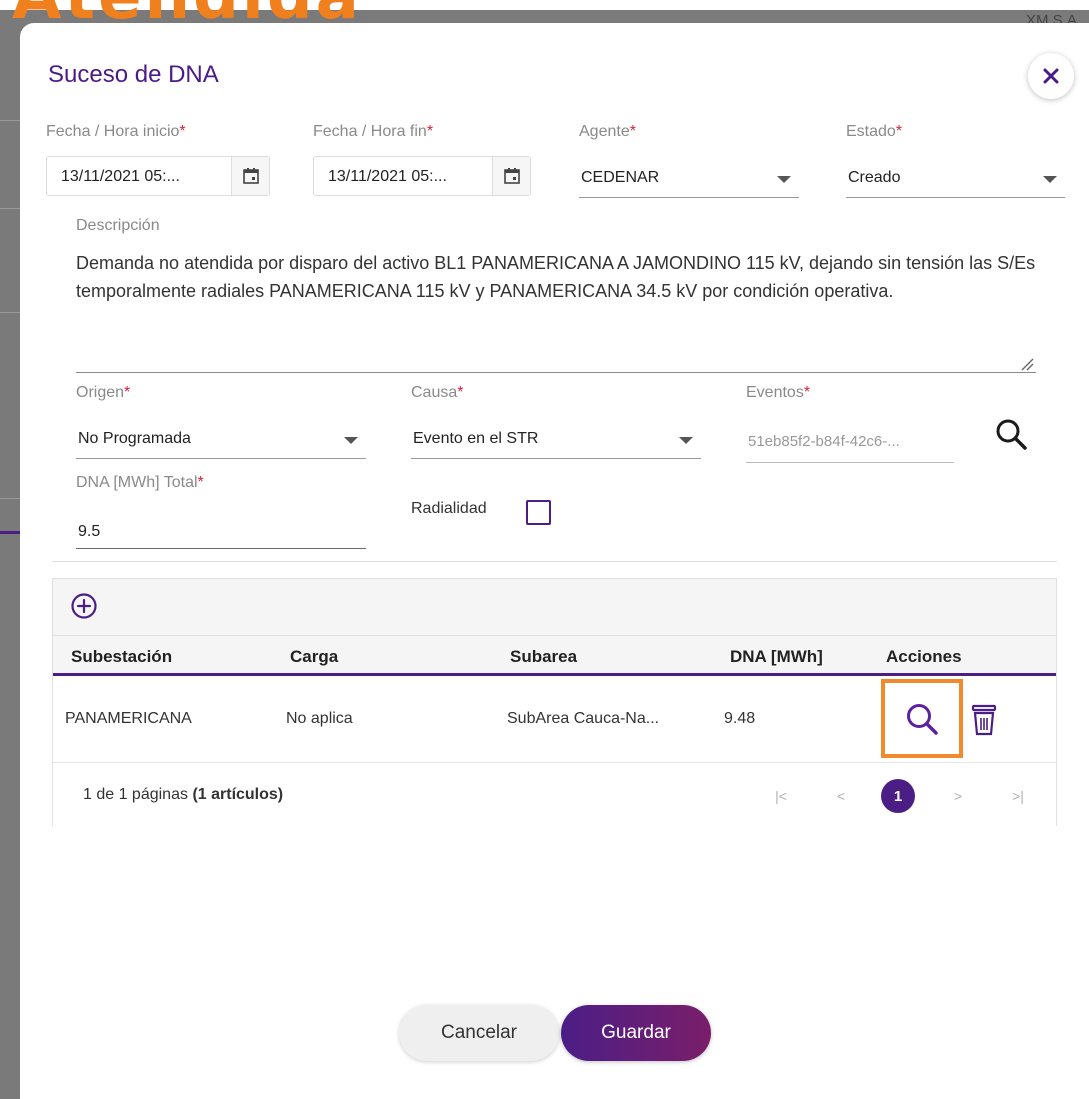 The height and width of the screenshot is (1099, 1089). I want to click on causa-select: Evento en el STR, so click(556, 439).